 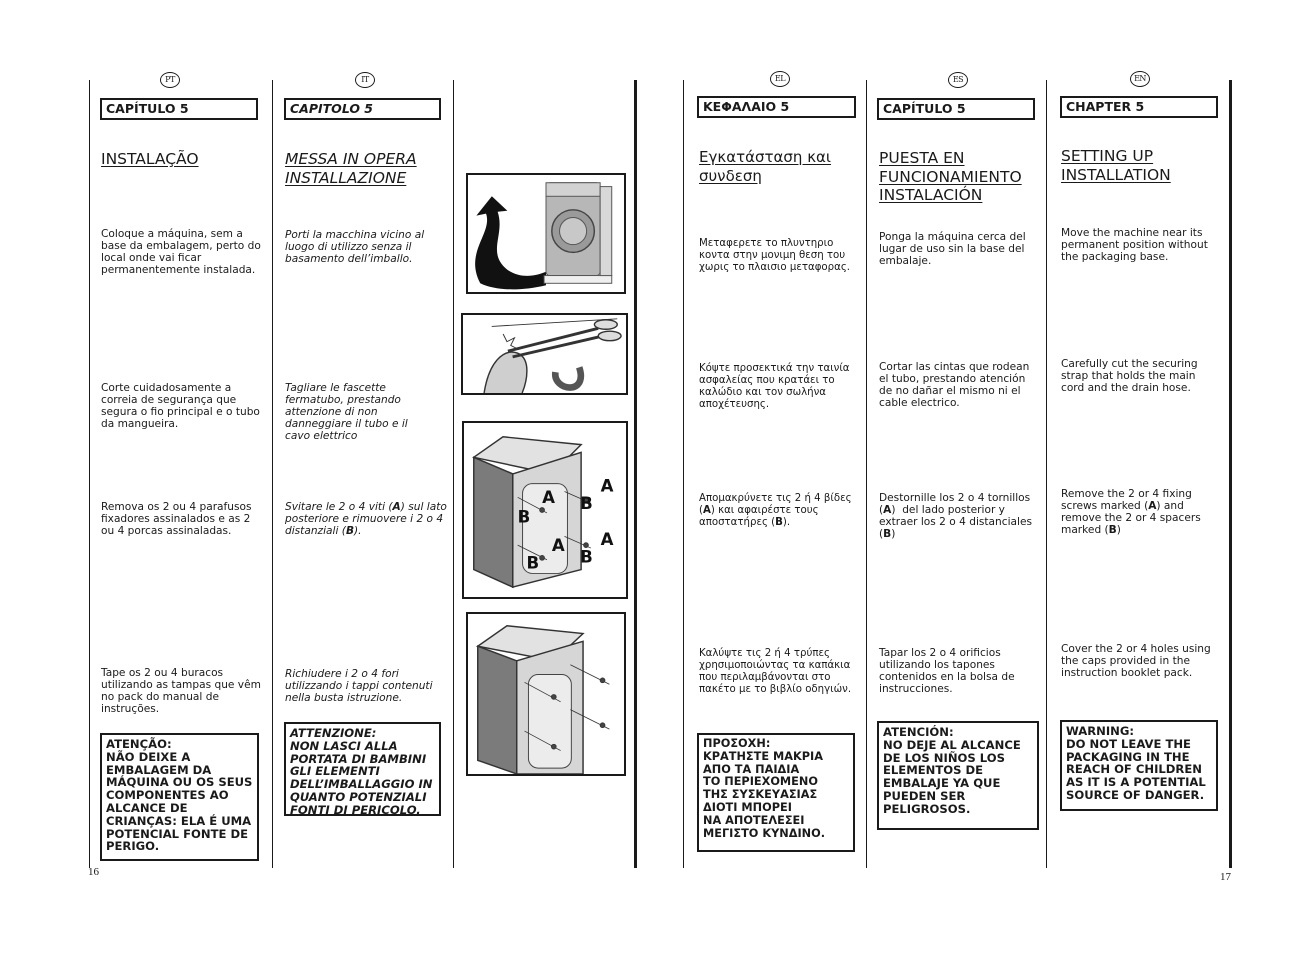 I want to click on figure-remove-base, so click(x=546, y=233).